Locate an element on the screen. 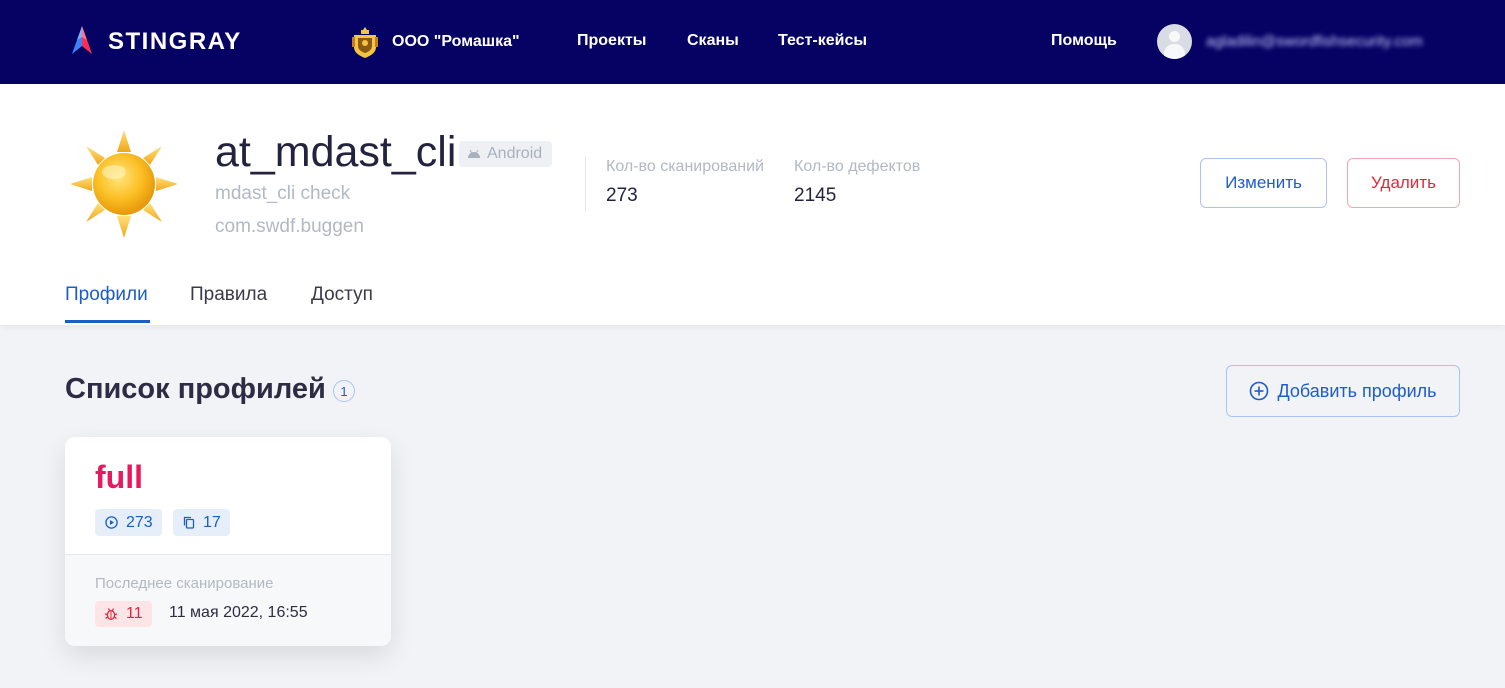  platform-label: Android is located at coordinates (515, 153).